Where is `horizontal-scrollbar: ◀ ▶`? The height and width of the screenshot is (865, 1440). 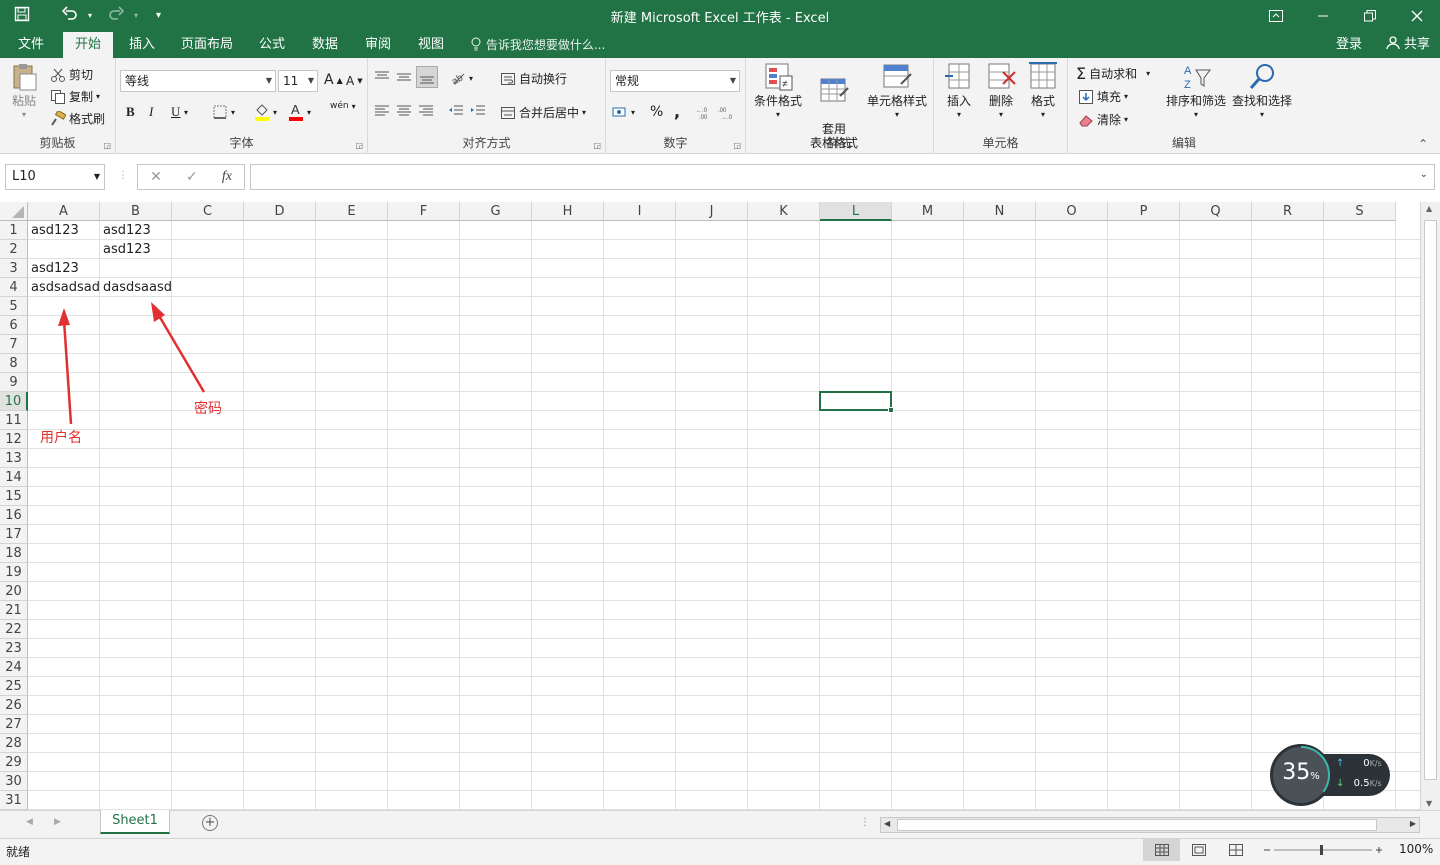 horizontal-scrollbar: ◀ ▶ is located at coordinates (1150, 825).